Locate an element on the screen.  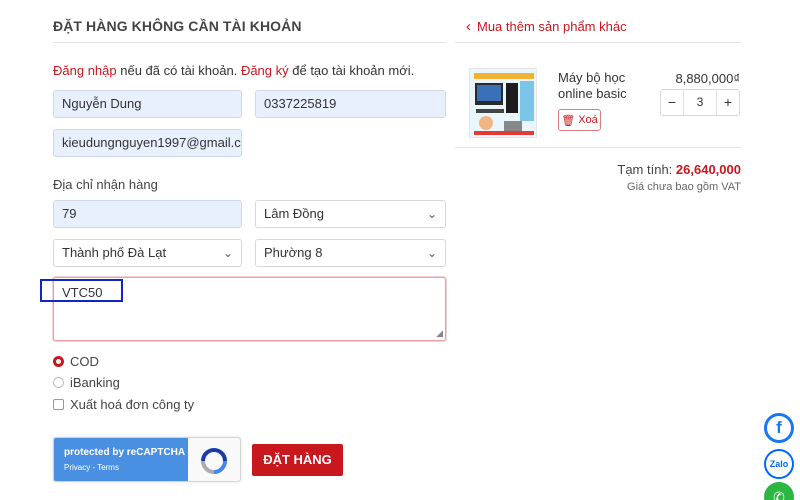
checkbox-icon is located at coordinates (58, 404).